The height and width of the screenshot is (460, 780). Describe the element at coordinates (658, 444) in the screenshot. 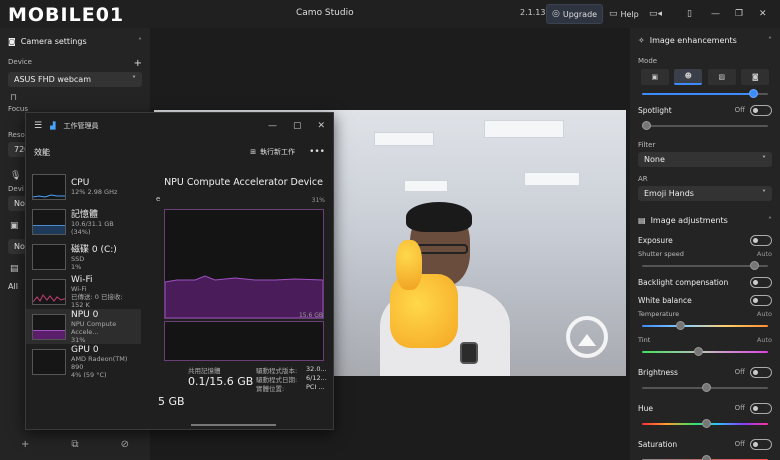

I see `saturation-label: Saturation` at that location.